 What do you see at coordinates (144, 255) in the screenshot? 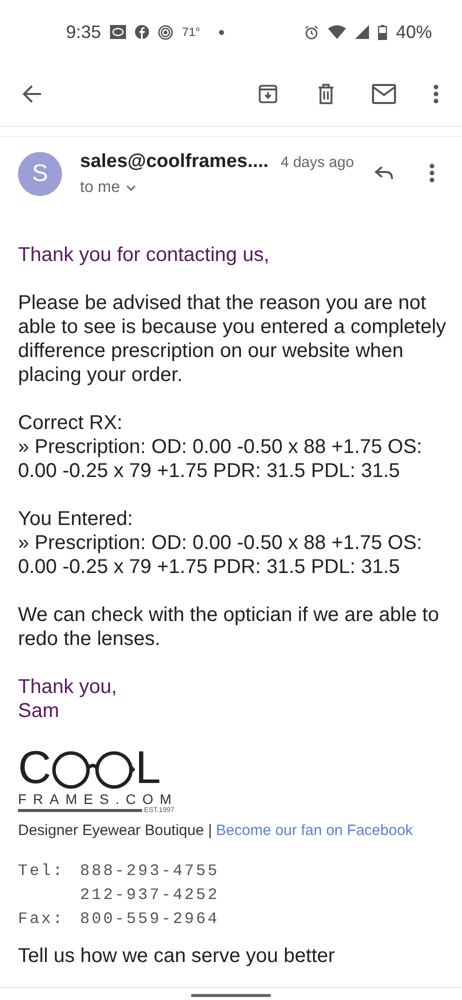
I see `greeting-text: Thank you for contacting us,` at bounding box center [144, 255].